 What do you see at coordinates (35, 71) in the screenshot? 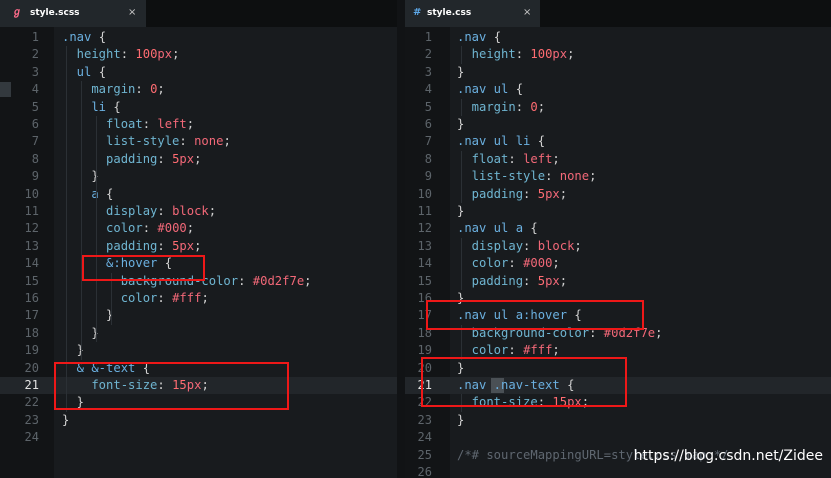
I see `line-number: 3` at bounding box center [35, 71].